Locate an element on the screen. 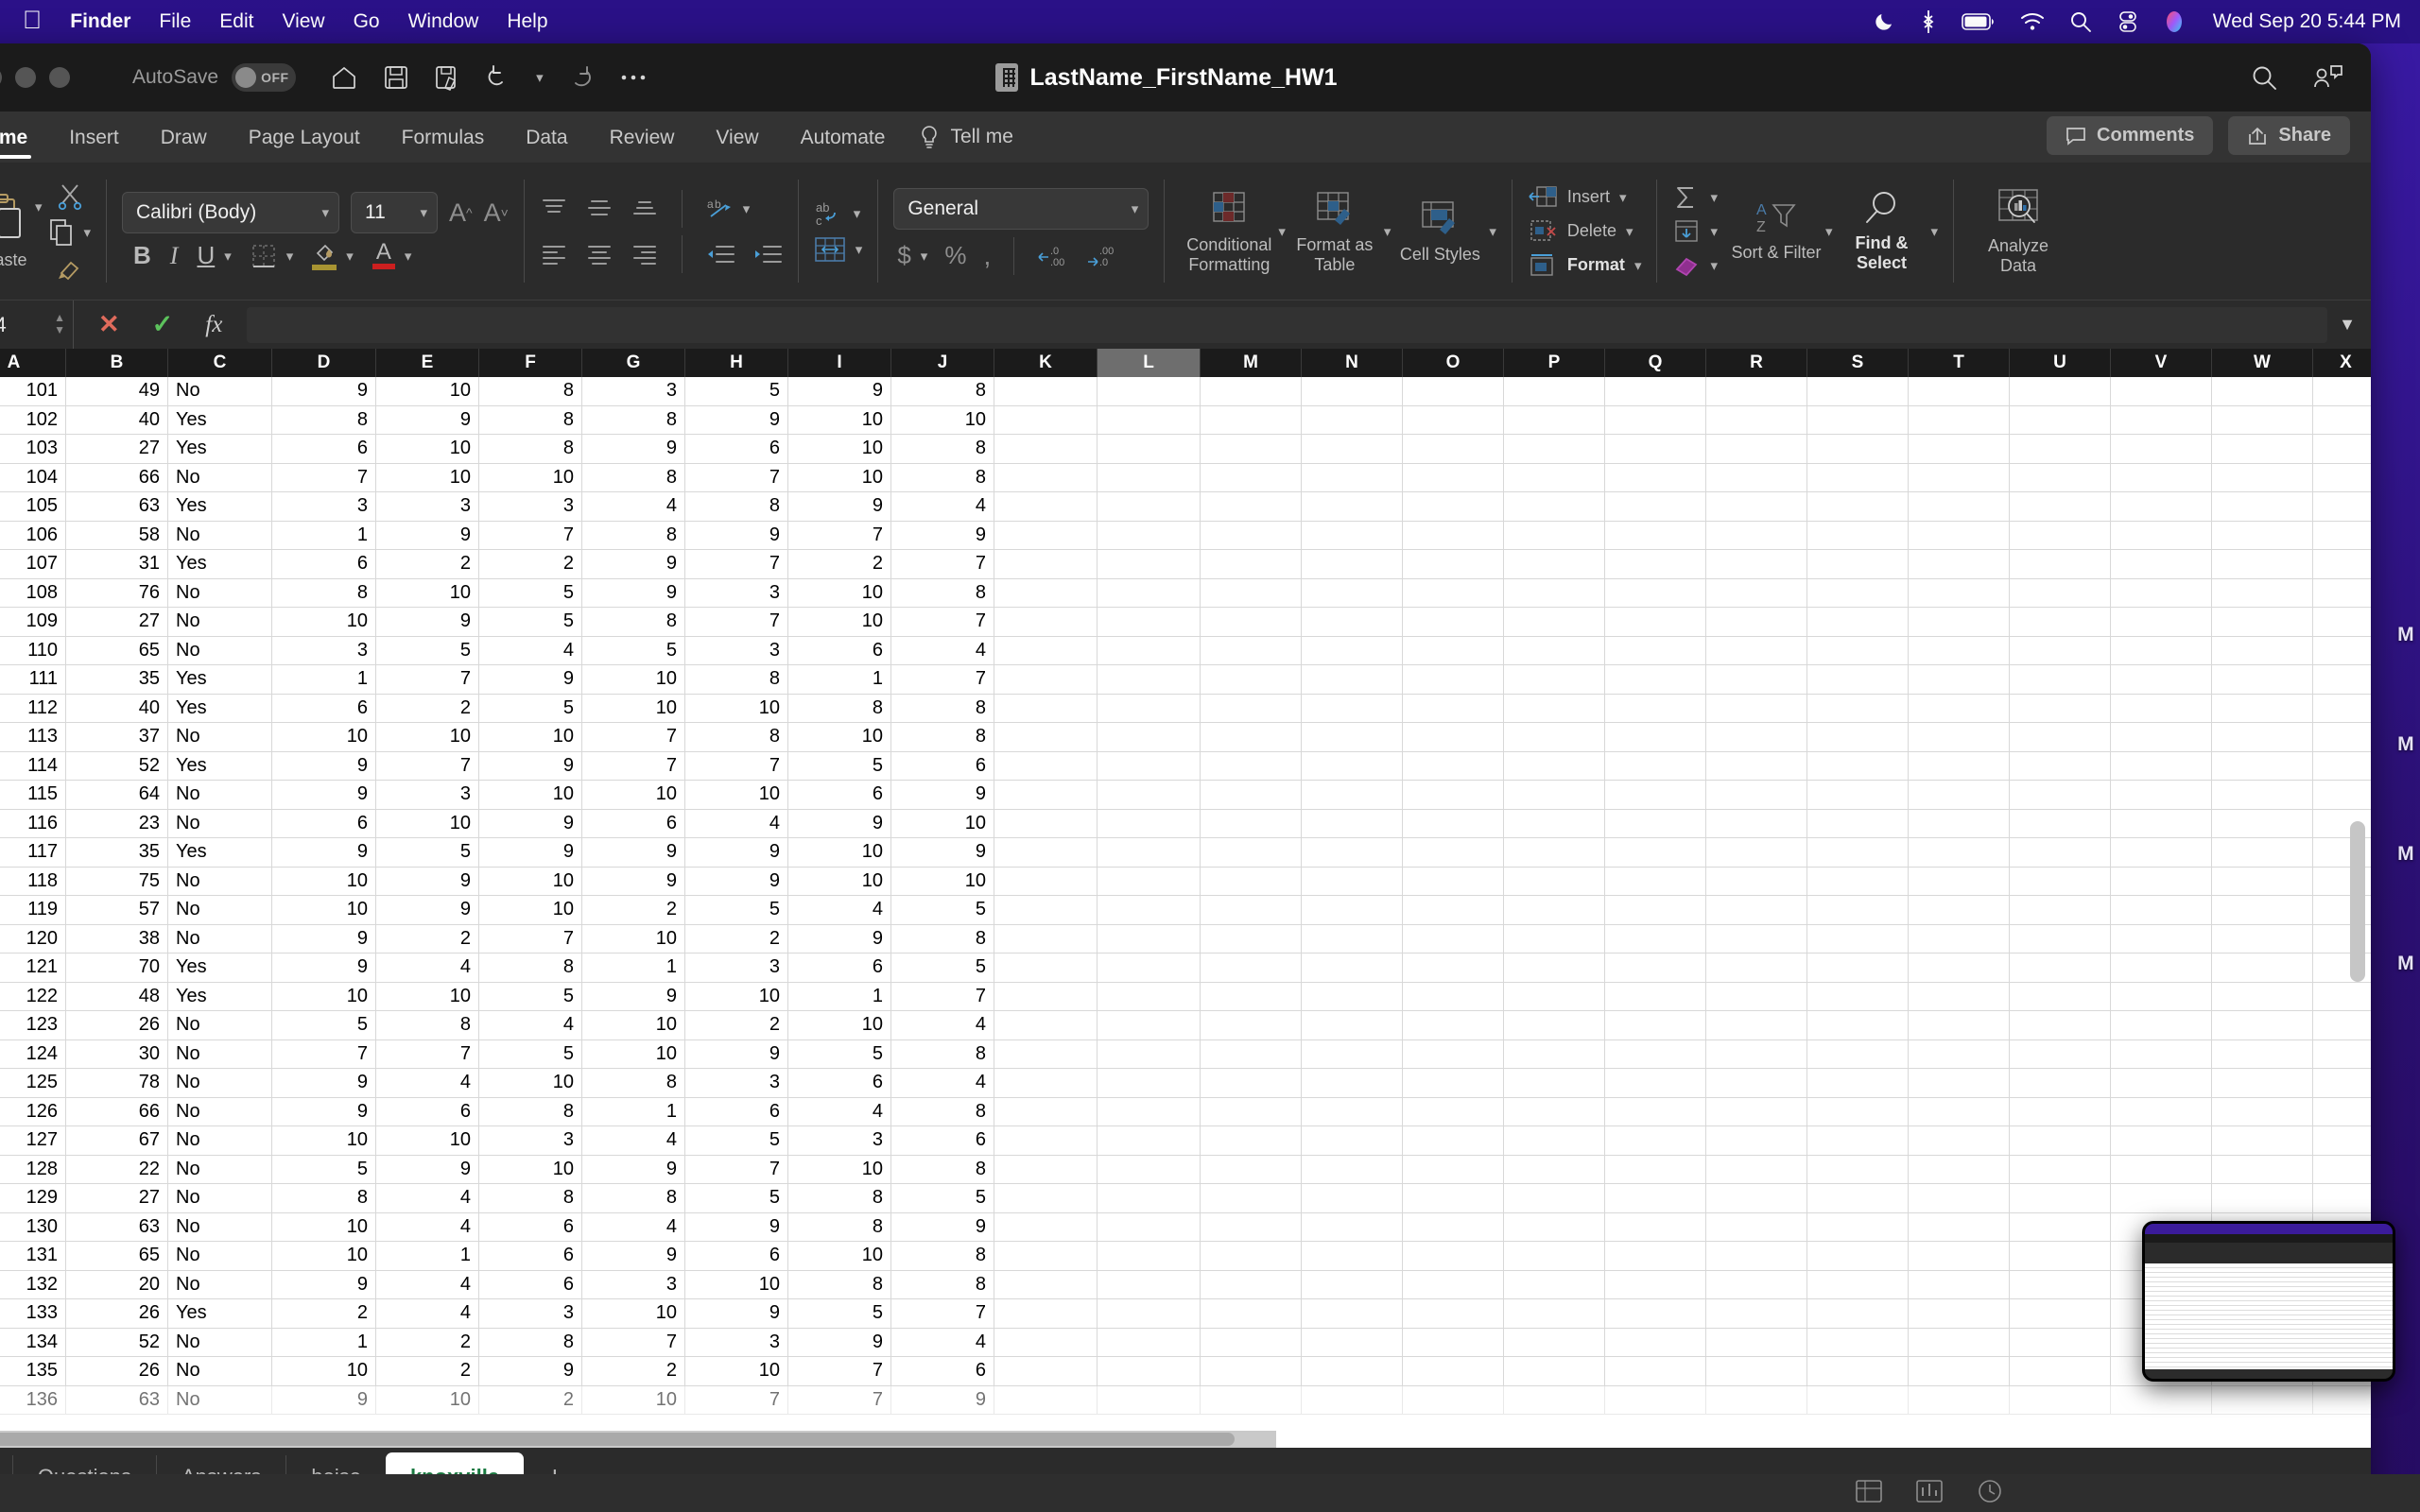  cell-T126 is located at coordinates (1959, 1111).